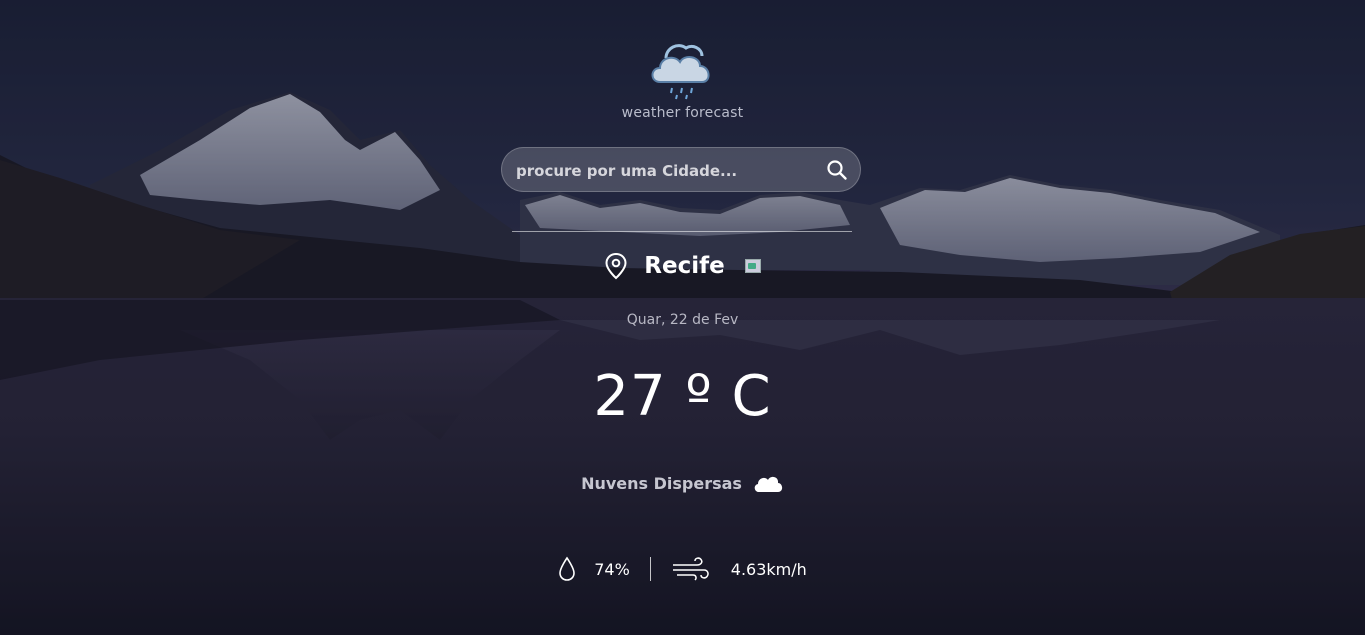 Image resolution: width=1365 pixels, height=635 pixels. What do you see at coordinates (768, 484) in the screenshot?
I see `cloud-icon` at bounding box center [768, 484].